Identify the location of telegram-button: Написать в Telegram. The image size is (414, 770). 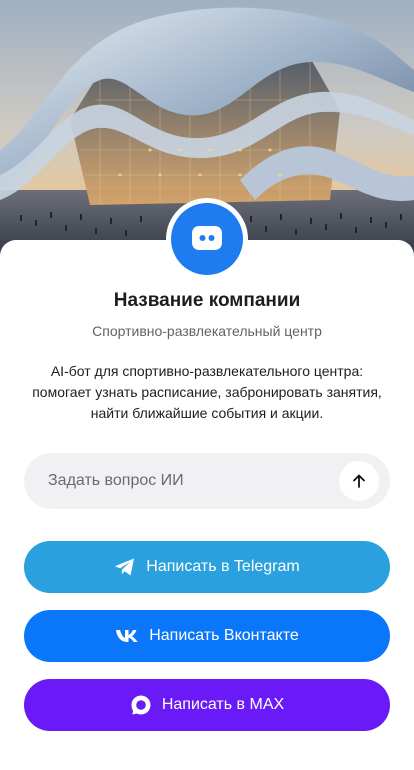
(207, 567).